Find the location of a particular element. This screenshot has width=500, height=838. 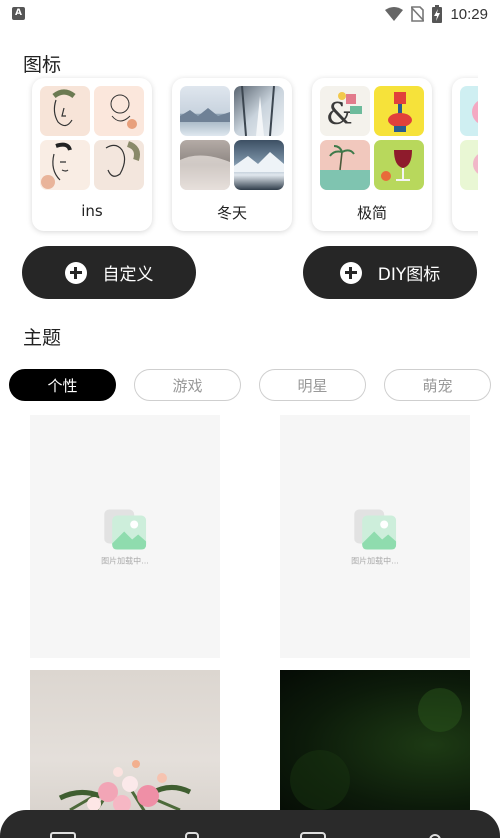

profile-icon is located at coordinates (435, 835).